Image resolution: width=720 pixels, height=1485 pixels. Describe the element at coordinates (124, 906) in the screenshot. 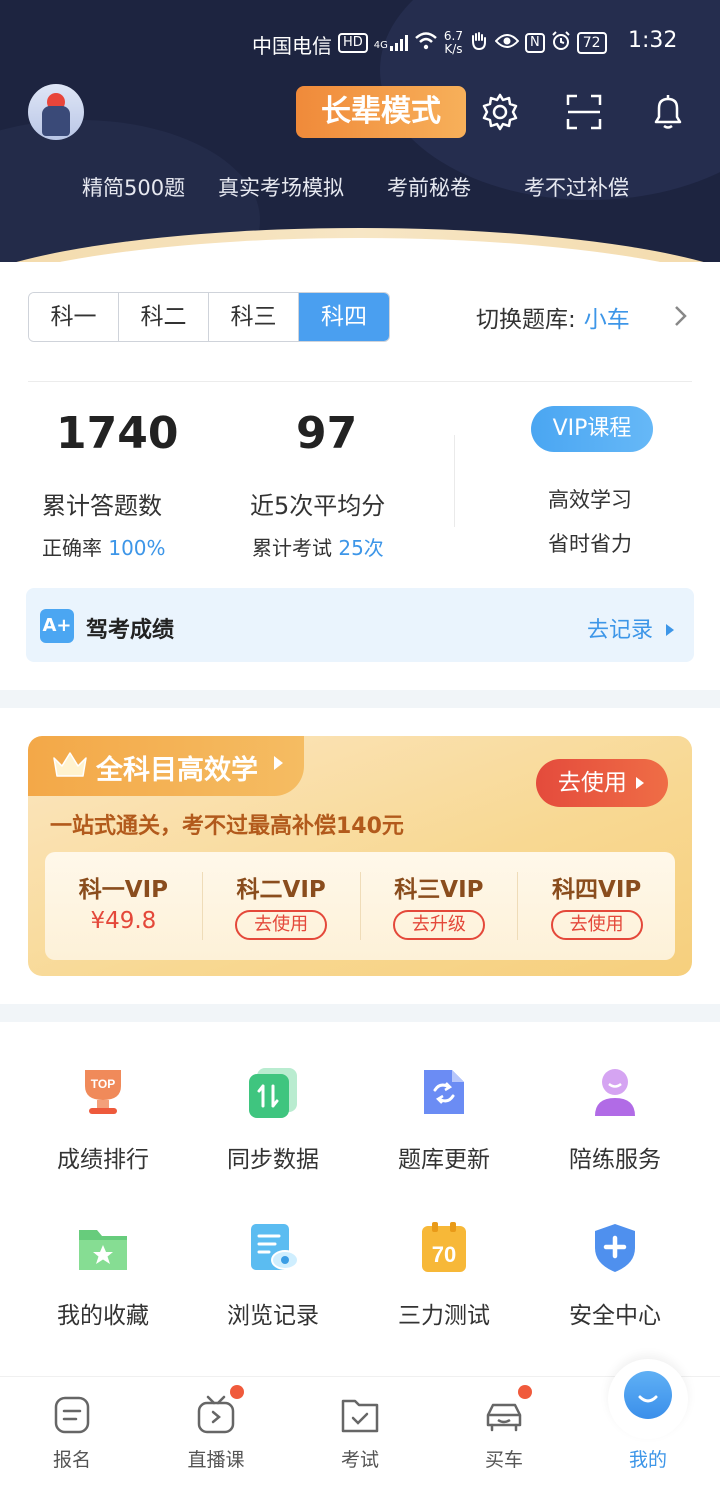

I see `vip-item-subject-1: 科一VIP ¥49.8` at that location.